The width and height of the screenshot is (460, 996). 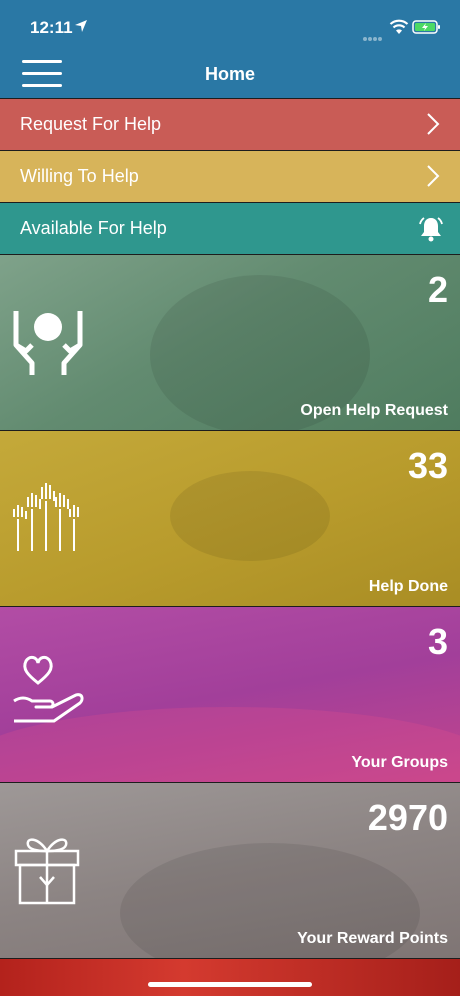 I want to click on willing-to-help-label: Willing To Help, so click(x=79, y=176).